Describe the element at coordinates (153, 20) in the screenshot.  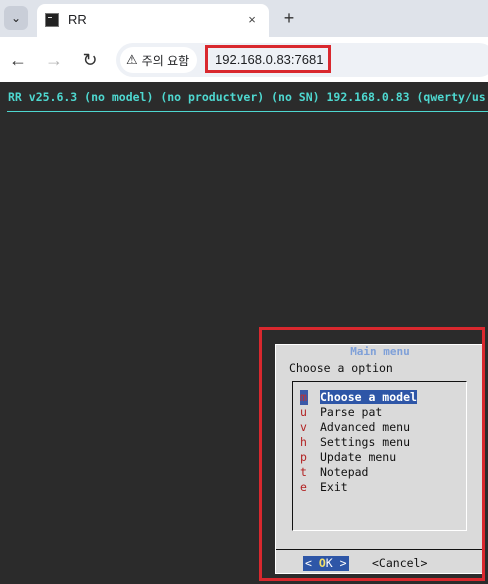
I see `tab-rr: RR ×` at that location.